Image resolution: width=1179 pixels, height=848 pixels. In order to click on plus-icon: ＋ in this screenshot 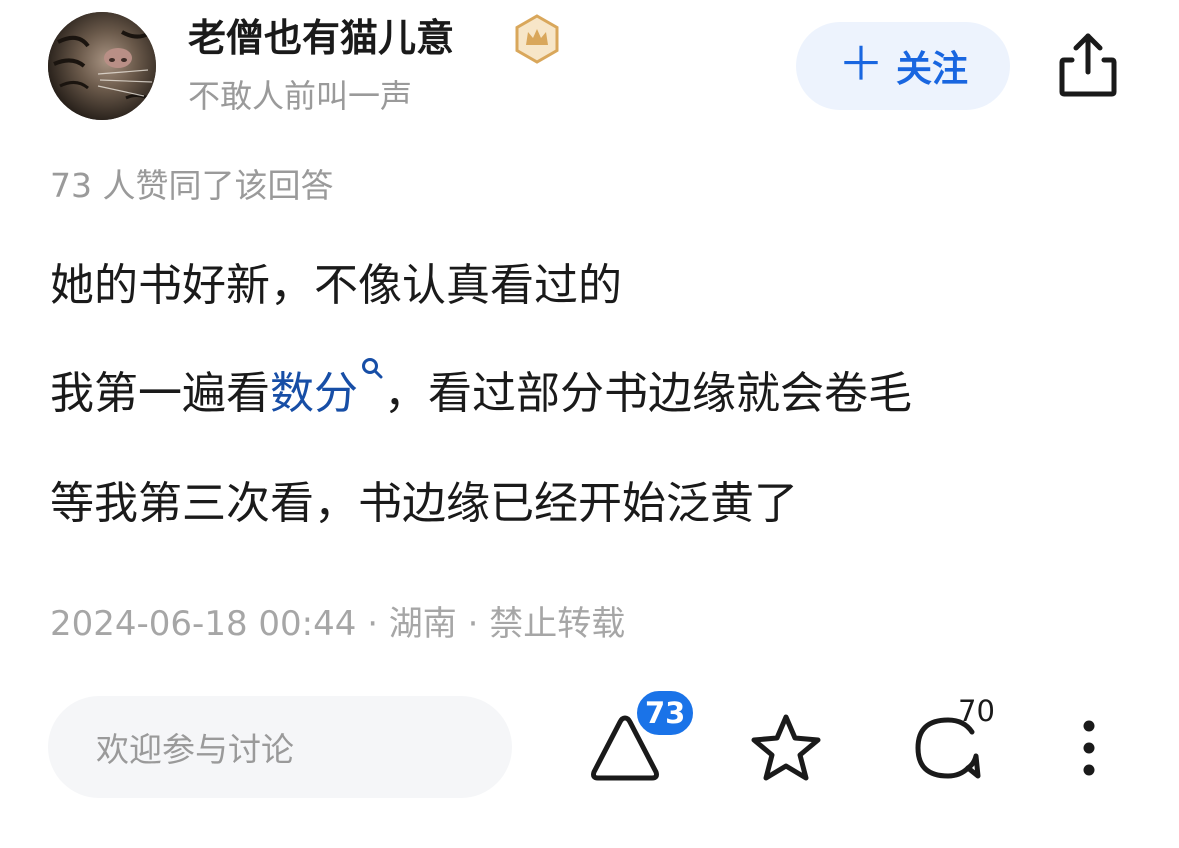, I will do `click(860, 64)`.